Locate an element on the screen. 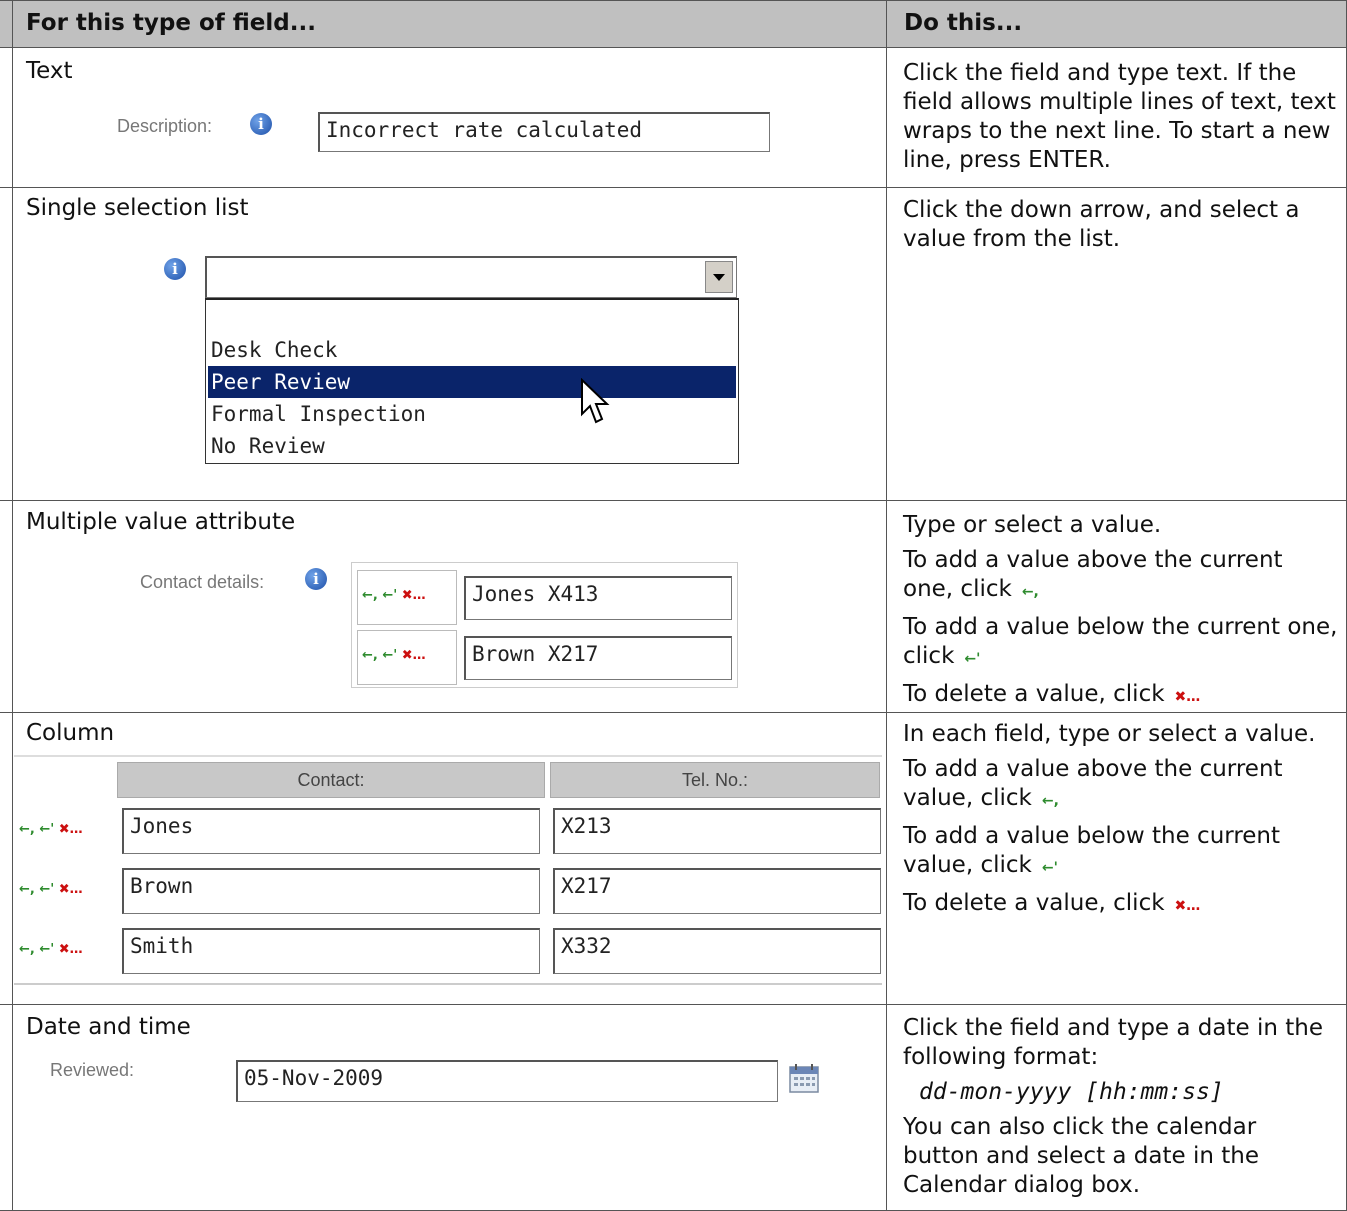 The height and width of the screenshot is (1211, 1347). description-label: Description: is located at coordinates (165, 126).